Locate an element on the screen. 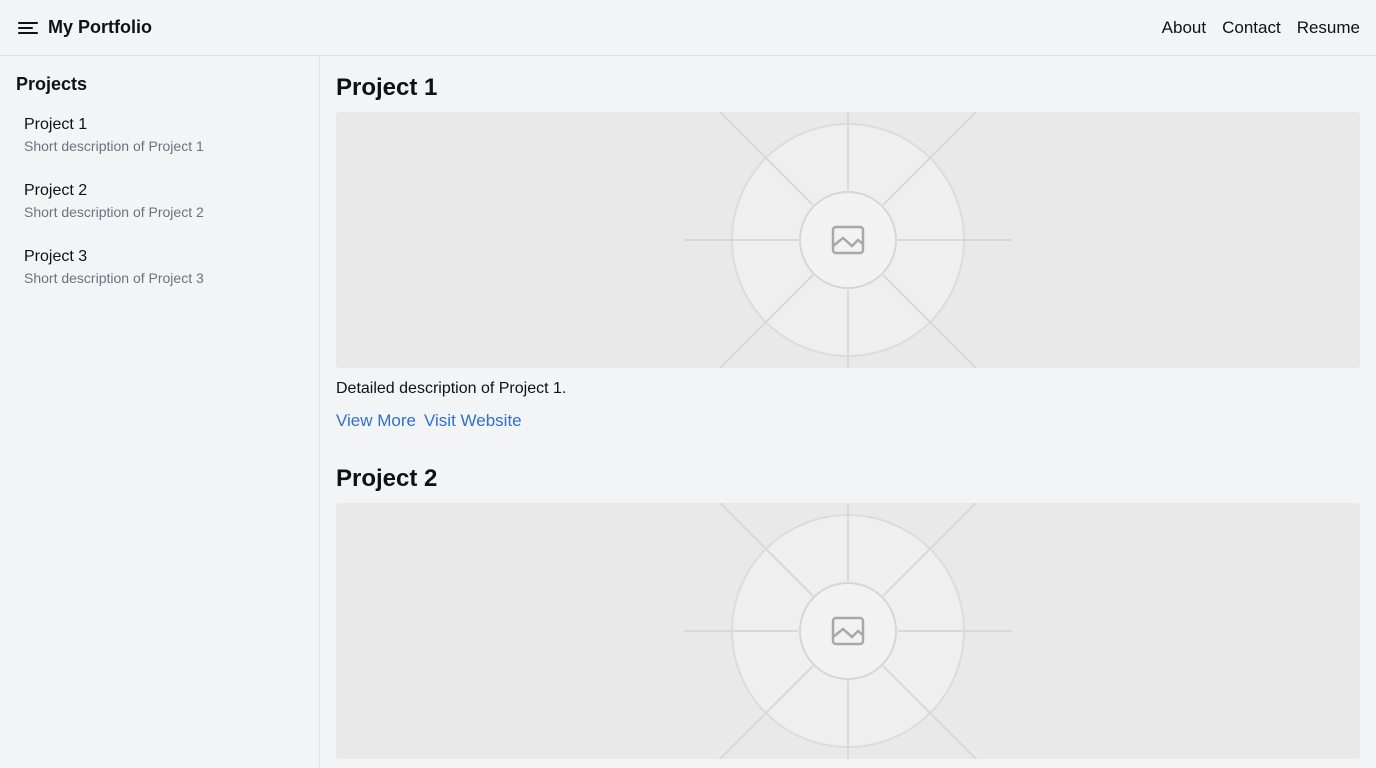 This screenshot has width=1376, height=768. sidebar-item-name: Project 1 is located at coordinates (56, 124).